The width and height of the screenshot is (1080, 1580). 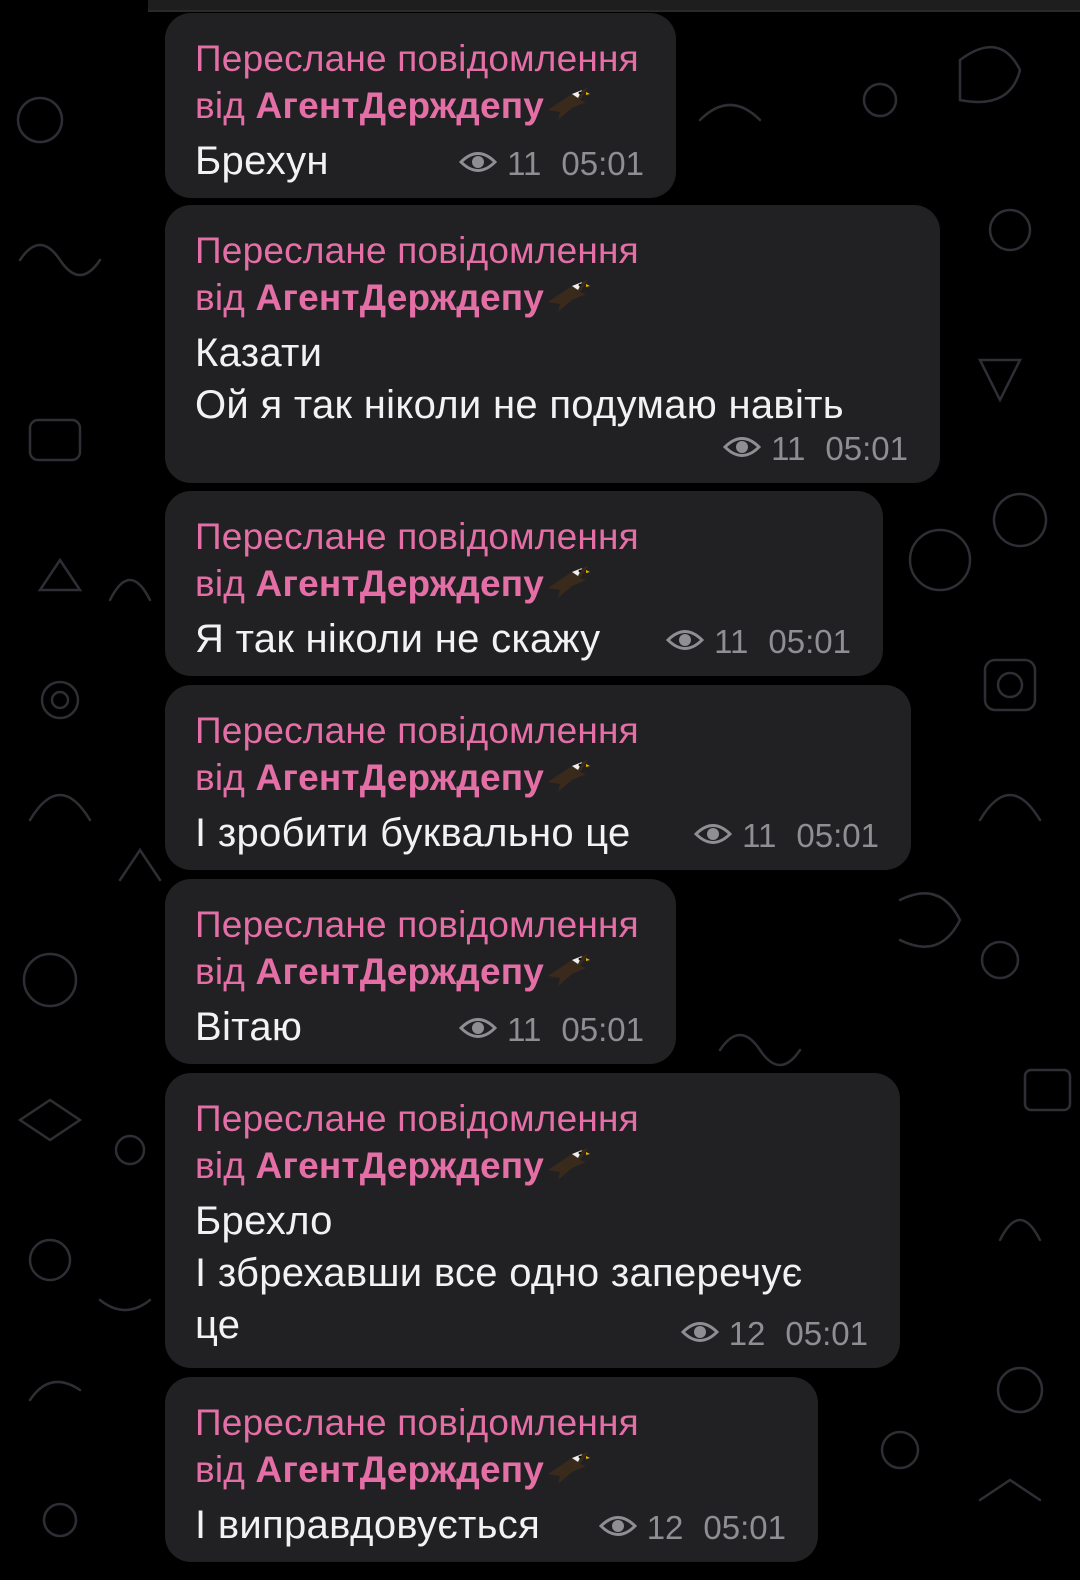 What do you see at coordinates (264, 1221) in the screenshot?
I see `message-text-line: Брехло` at bounding box center [264, 1221].